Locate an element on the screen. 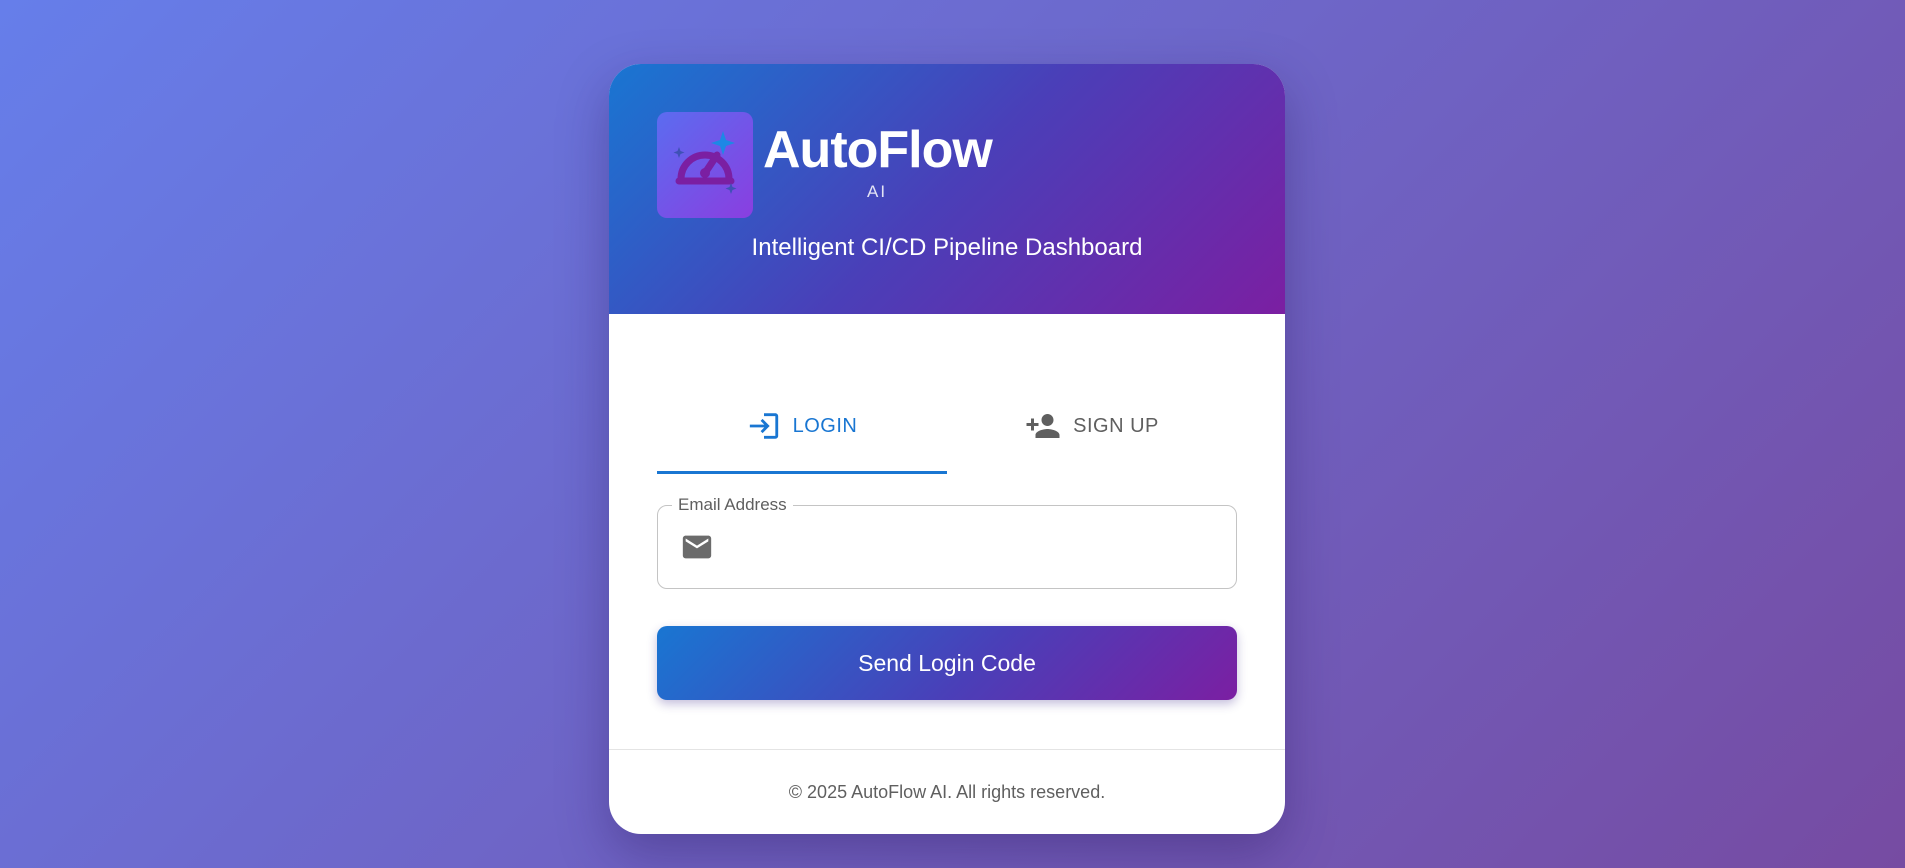 The image size is (1905, 868). logo is located at coordinates (705, 165).